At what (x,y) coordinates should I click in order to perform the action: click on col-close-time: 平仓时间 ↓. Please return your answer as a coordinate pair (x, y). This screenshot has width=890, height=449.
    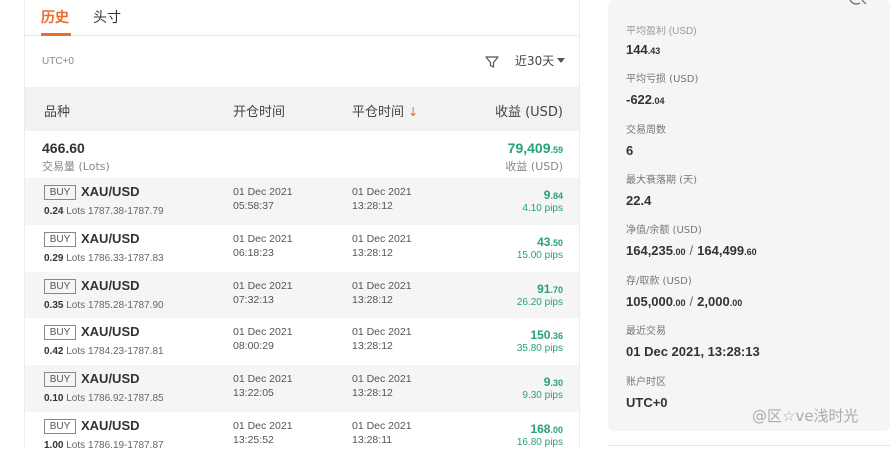
    Looking at the image, I should click on (385, 110).